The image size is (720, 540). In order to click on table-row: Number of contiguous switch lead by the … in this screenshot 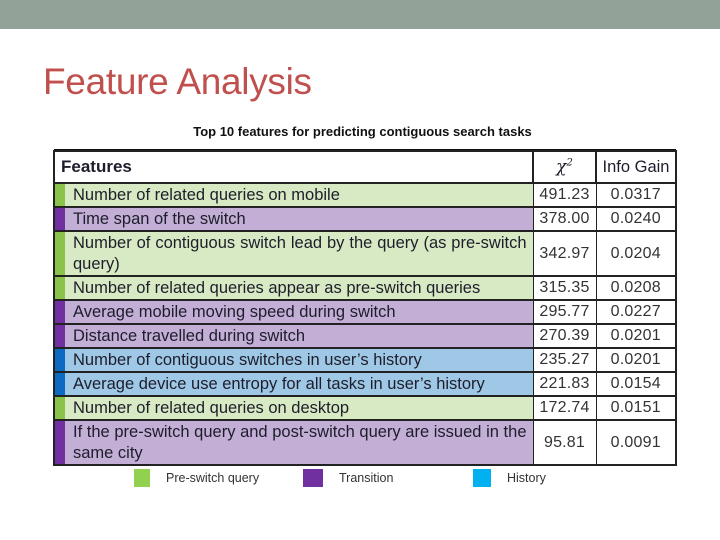, I will do `click(365, 253)`.